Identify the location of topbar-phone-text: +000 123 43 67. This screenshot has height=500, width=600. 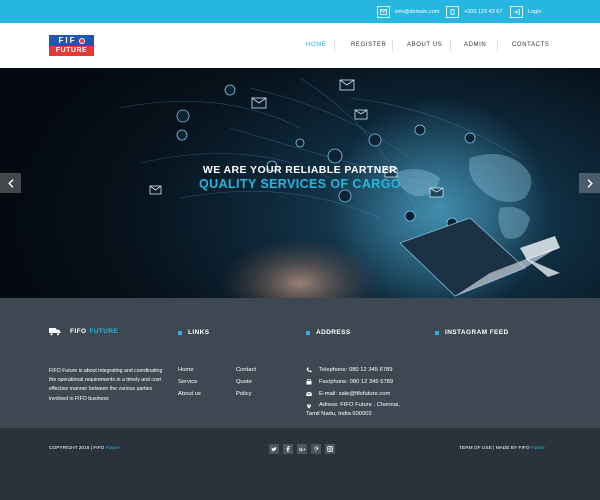
(483, 12).